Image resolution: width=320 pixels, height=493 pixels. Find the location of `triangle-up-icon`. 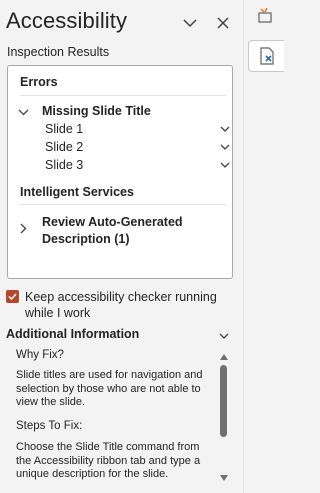

triangle-up-icon is located at coordinates (224, 357).